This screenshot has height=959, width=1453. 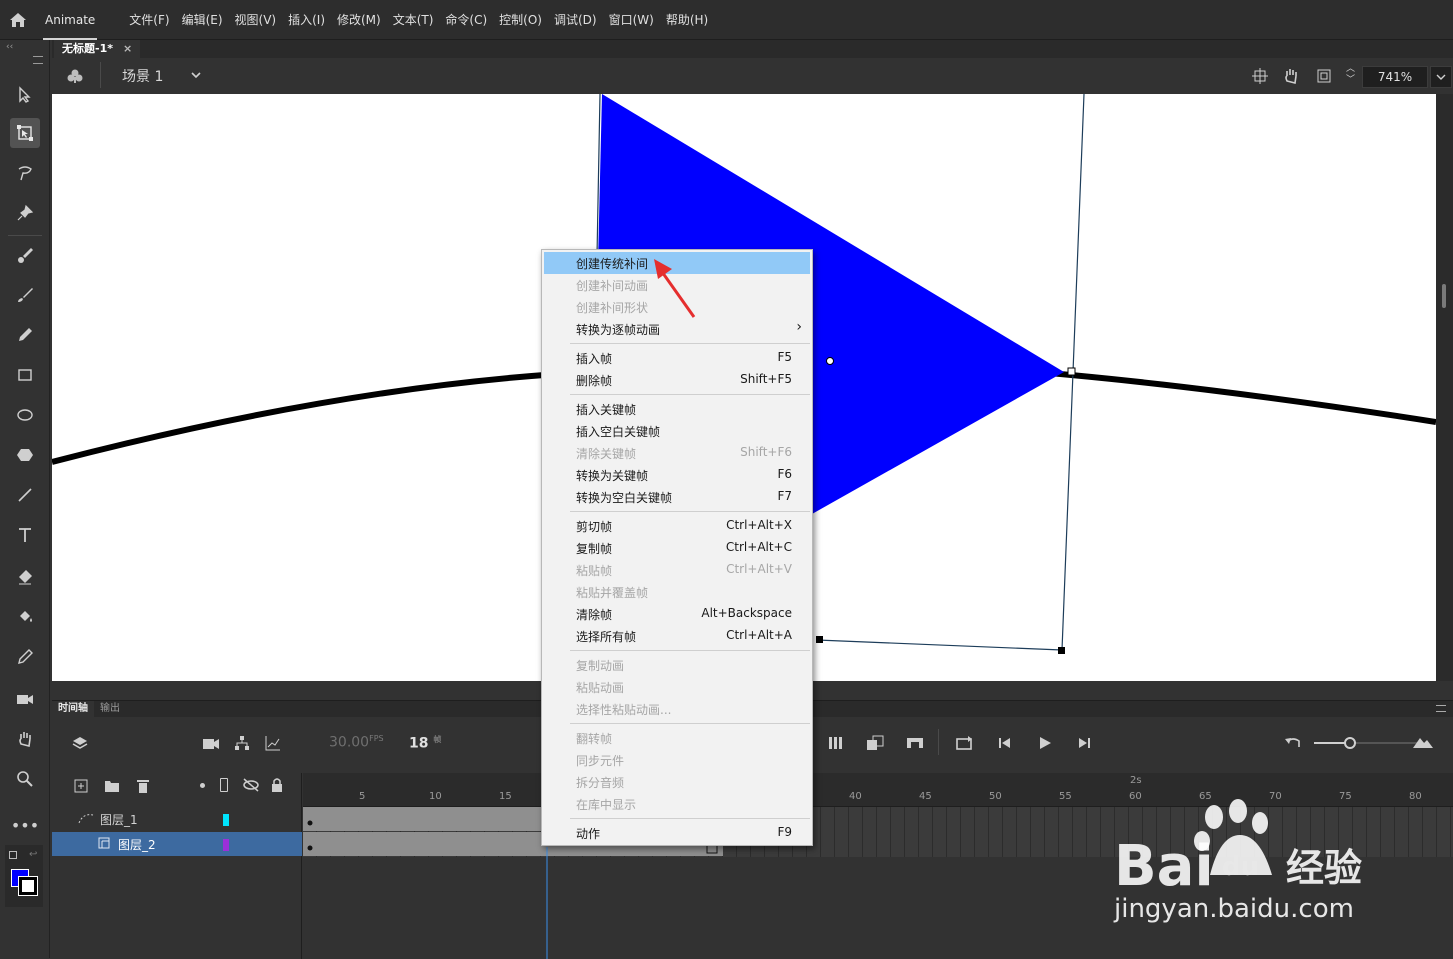 What do you see at coordinates (25, 375) in the screenshot?
I see `rectangle-tool-icon` at bounding box center [25, 375].